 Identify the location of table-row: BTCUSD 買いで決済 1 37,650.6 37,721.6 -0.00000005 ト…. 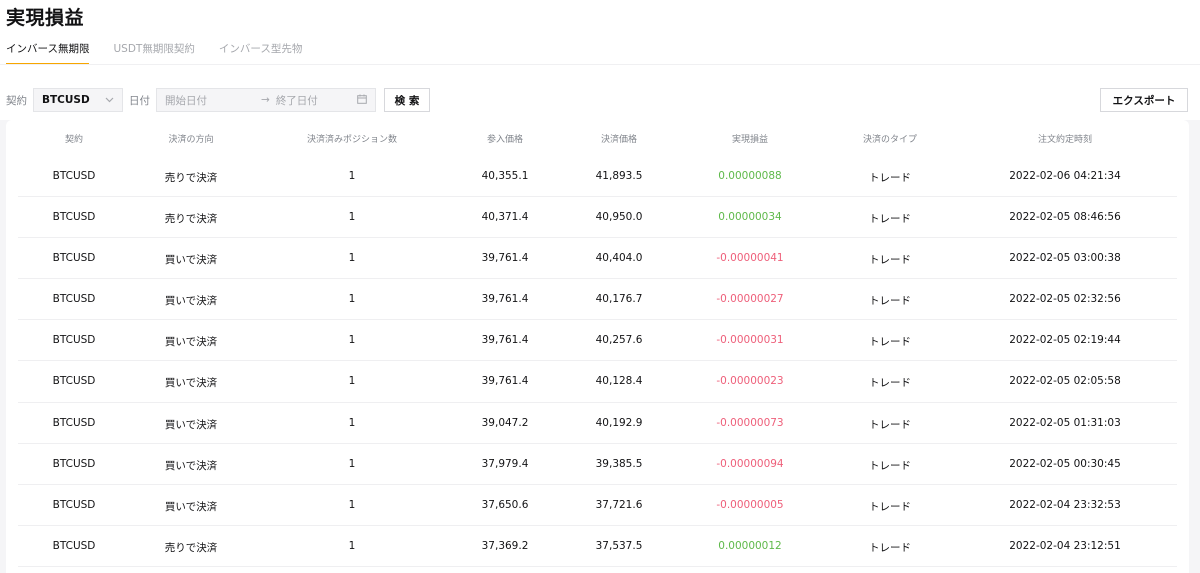
(597, 505).